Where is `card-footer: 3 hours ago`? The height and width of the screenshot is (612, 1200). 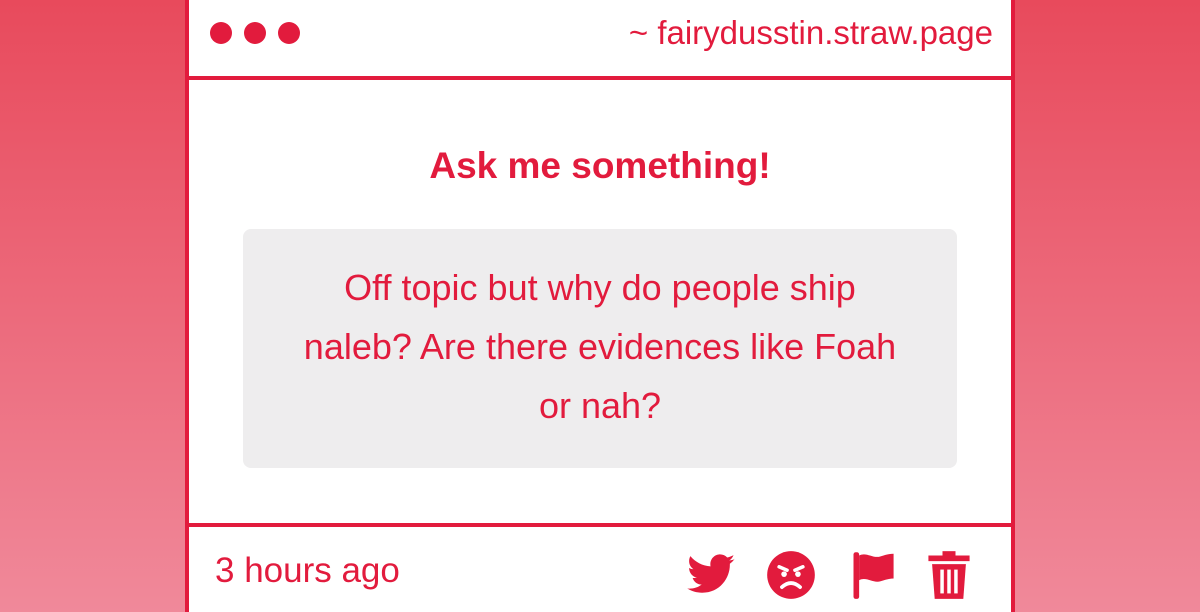
card-footer: 3 hours ago is located at coordinates (600, 567).